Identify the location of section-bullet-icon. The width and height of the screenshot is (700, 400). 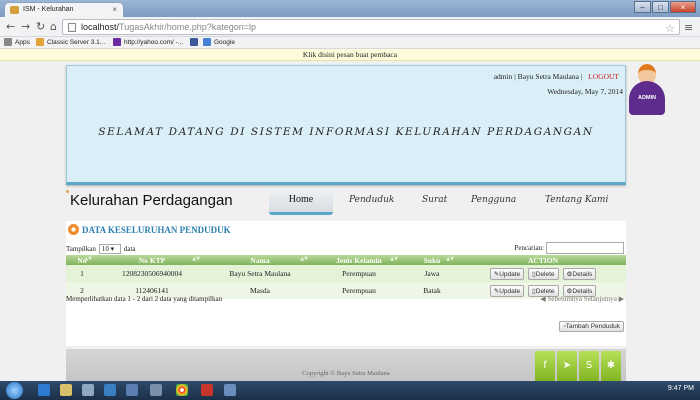
(73, 229).